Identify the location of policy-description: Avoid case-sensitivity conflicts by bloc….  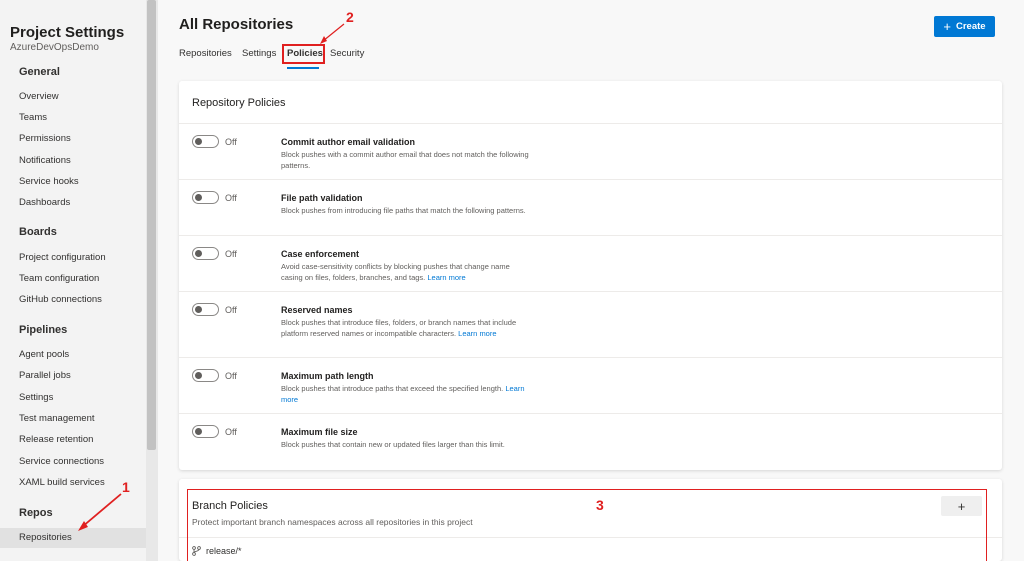
(395, 272).